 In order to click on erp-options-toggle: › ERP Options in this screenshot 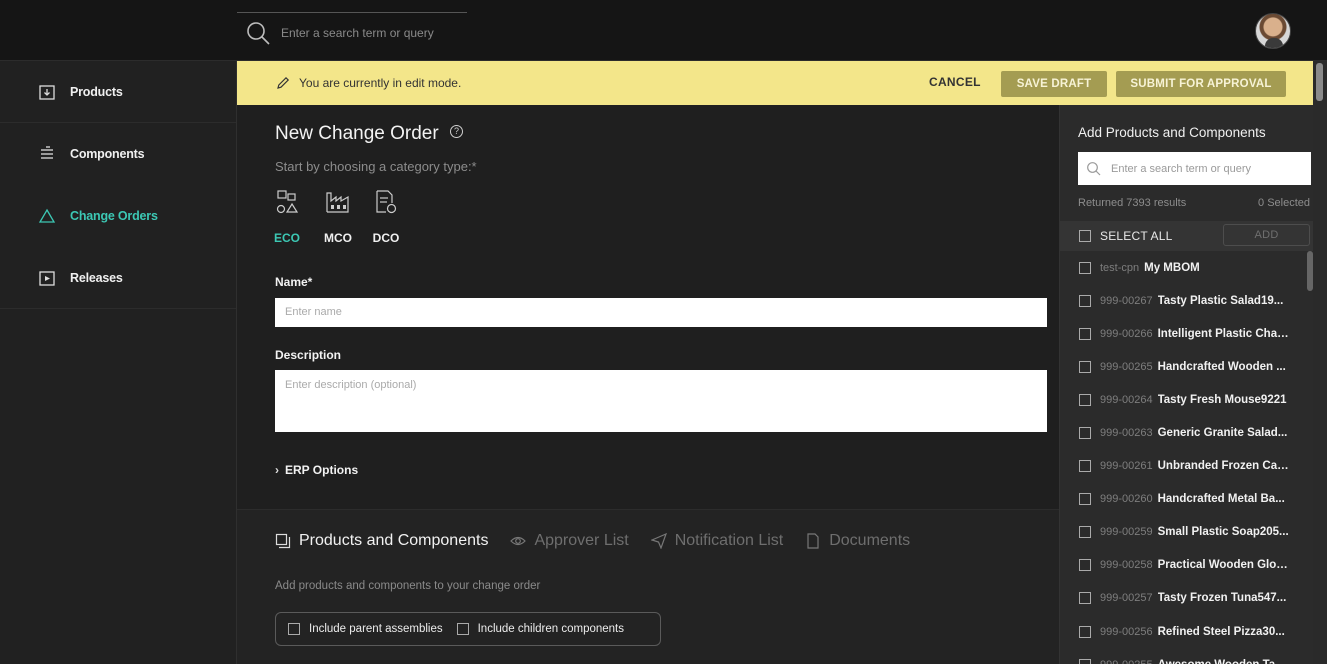, I will do `click(316, 470)`.